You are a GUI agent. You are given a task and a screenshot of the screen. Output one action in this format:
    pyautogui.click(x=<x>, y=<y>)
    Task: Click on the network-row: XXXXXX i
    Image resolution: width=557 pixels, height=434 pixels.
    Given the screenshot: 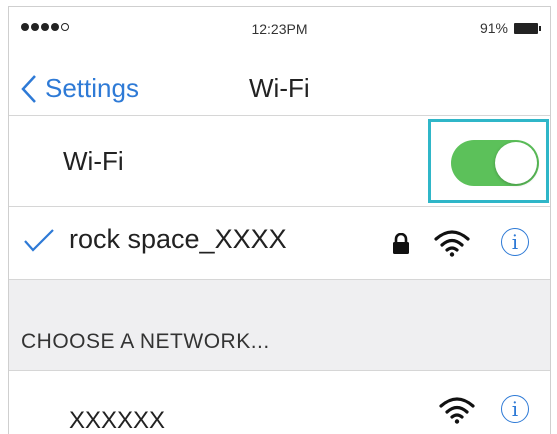 What is the action you would take?
    pyautogui.click(x=279, y=402)
    